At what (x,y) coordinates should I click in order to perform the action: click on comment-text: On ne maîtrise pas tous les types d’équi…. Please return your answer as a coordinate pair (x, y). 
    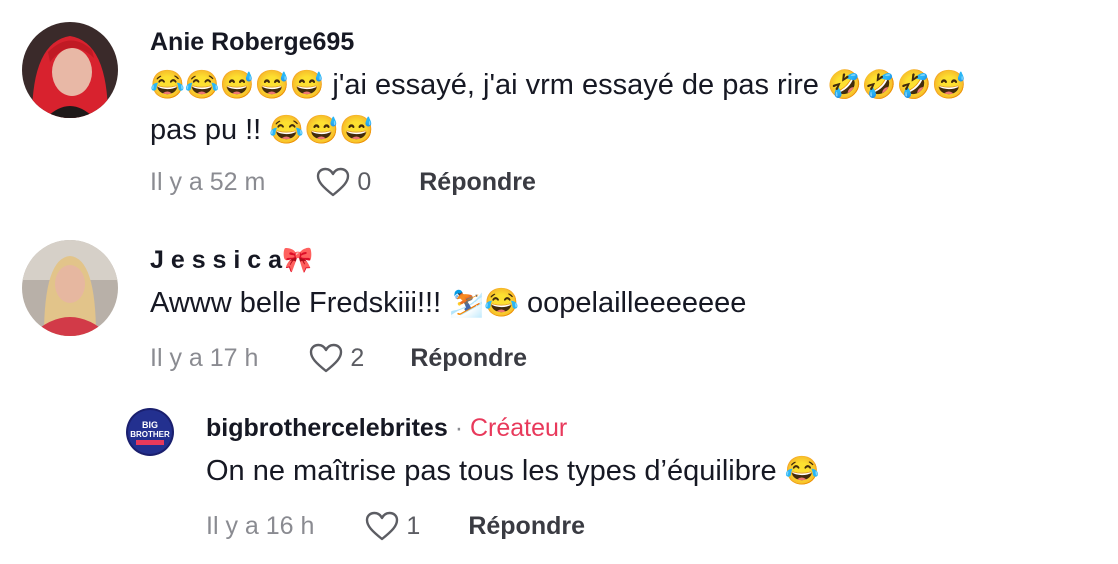
    Looking at the image, I should click on (513, 471).